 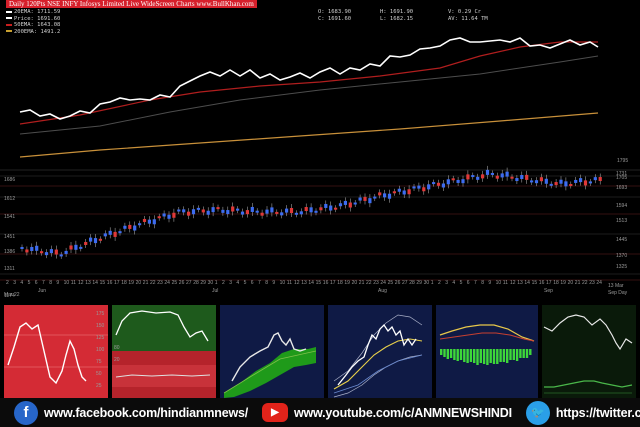 What do you see at coordinates (175, 283) in the screenshot?
I see `date-tick: 25` at bounding box center [175, 283].